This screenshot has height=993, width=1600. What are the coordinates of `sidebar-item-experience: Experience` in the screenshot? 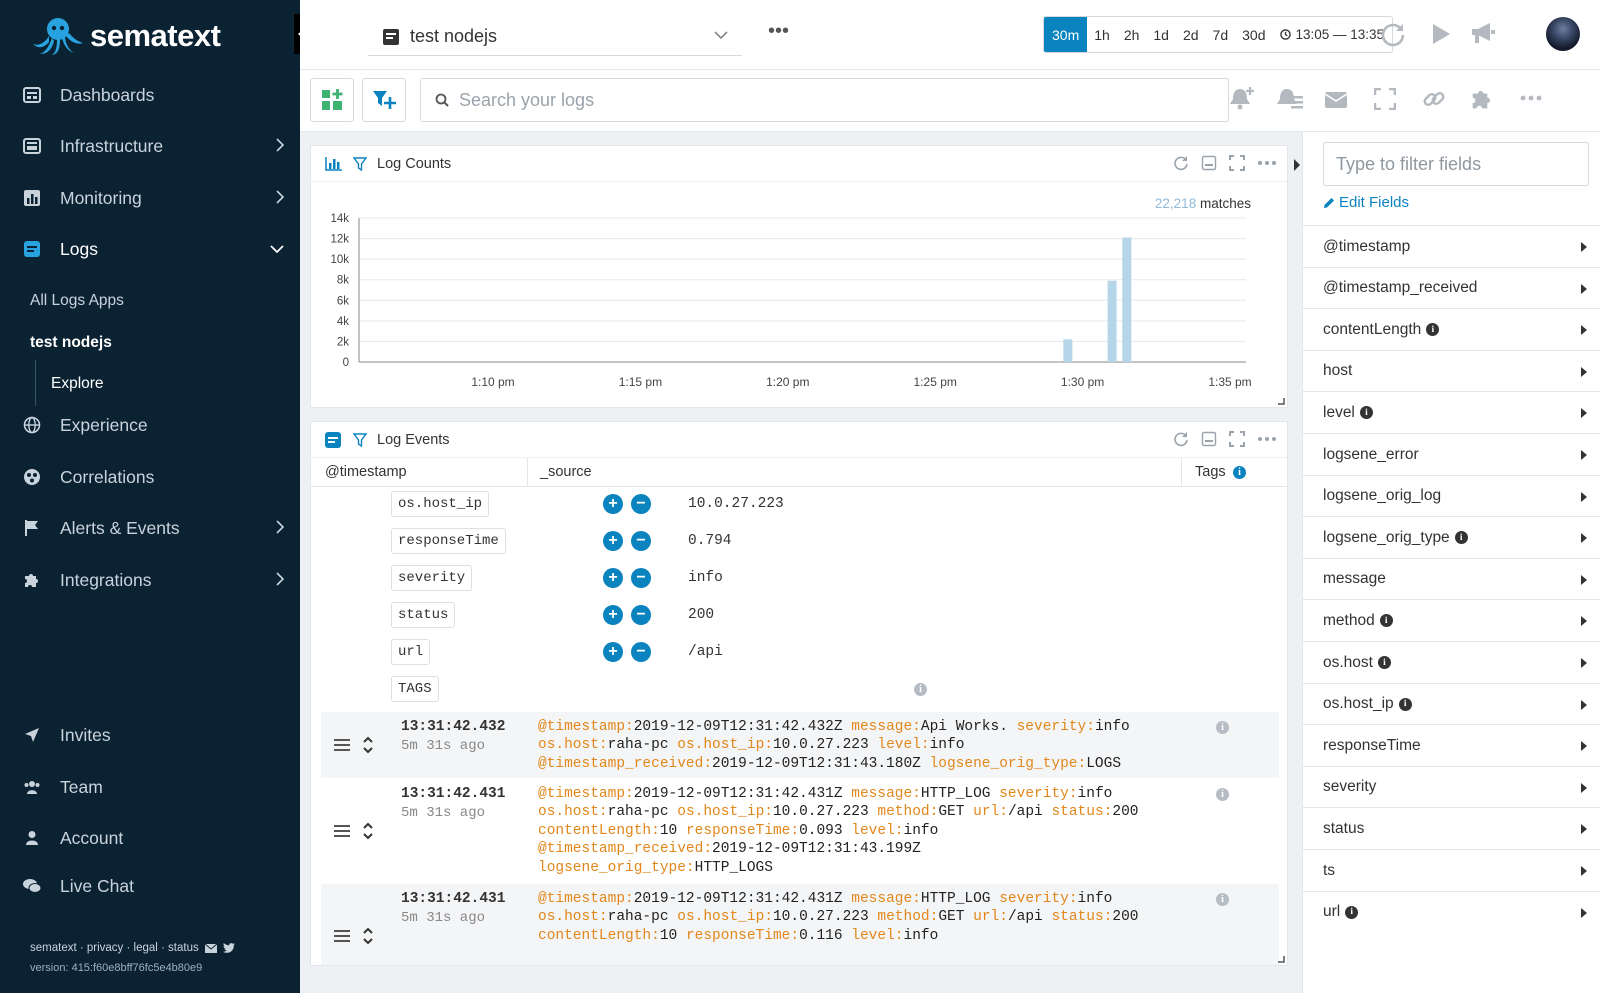 It's located at (150, 425).